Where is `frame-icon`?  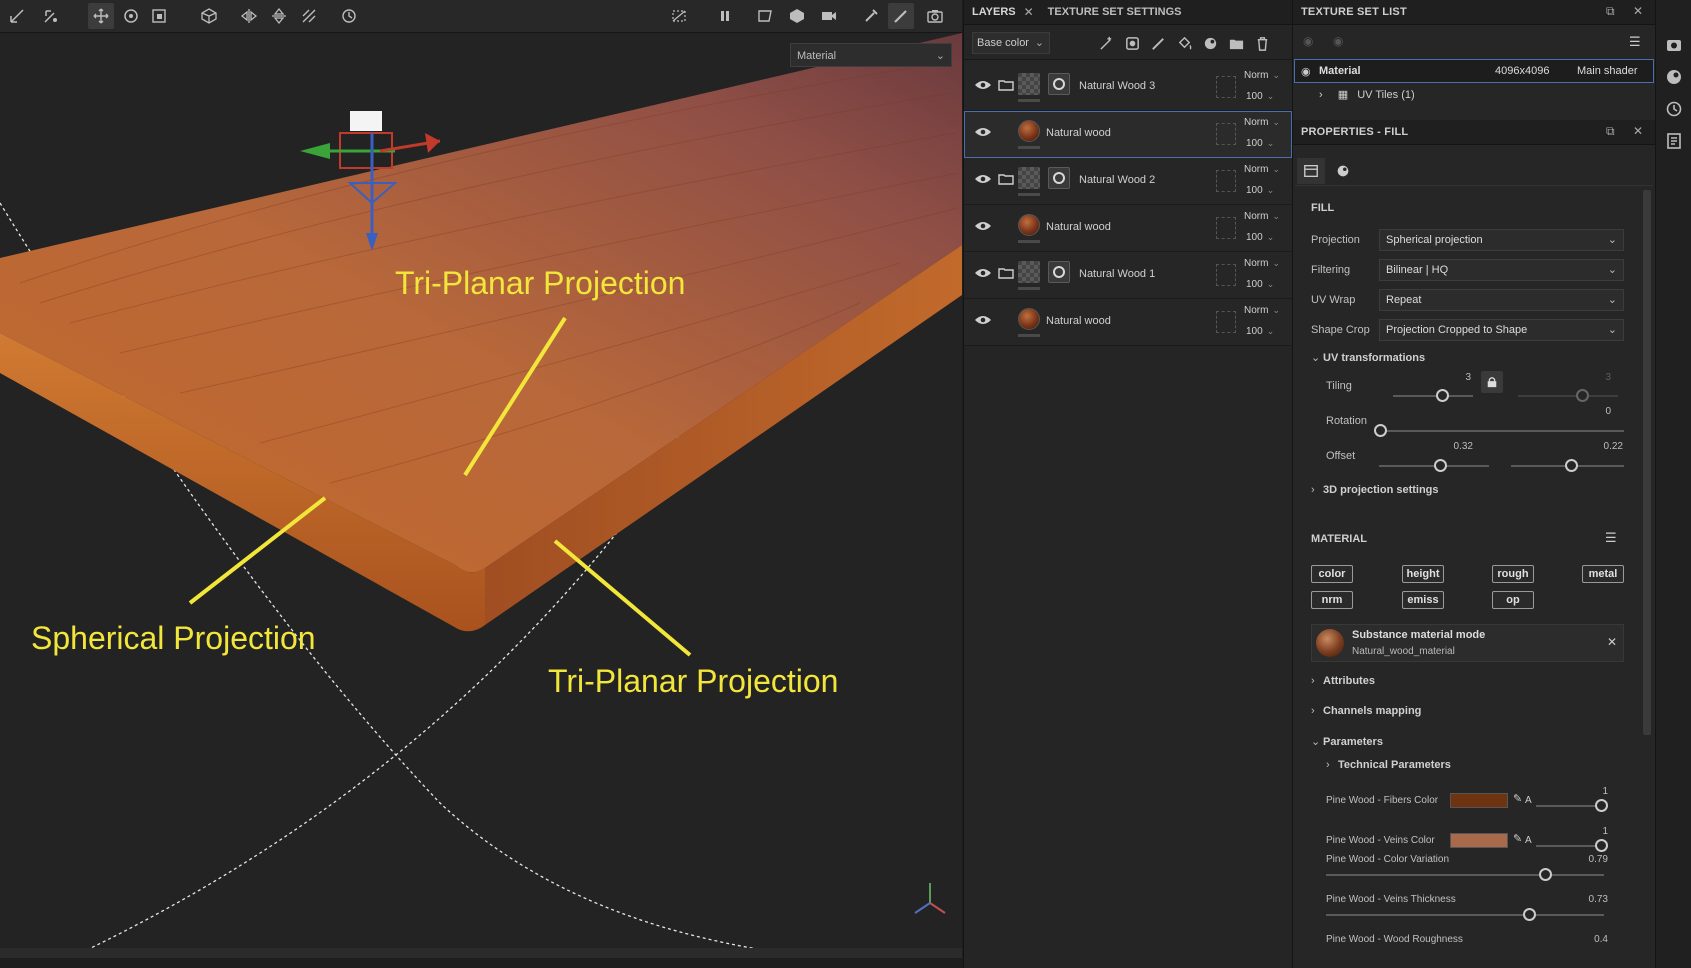
frame-icon is located at coordinates (765, 16).